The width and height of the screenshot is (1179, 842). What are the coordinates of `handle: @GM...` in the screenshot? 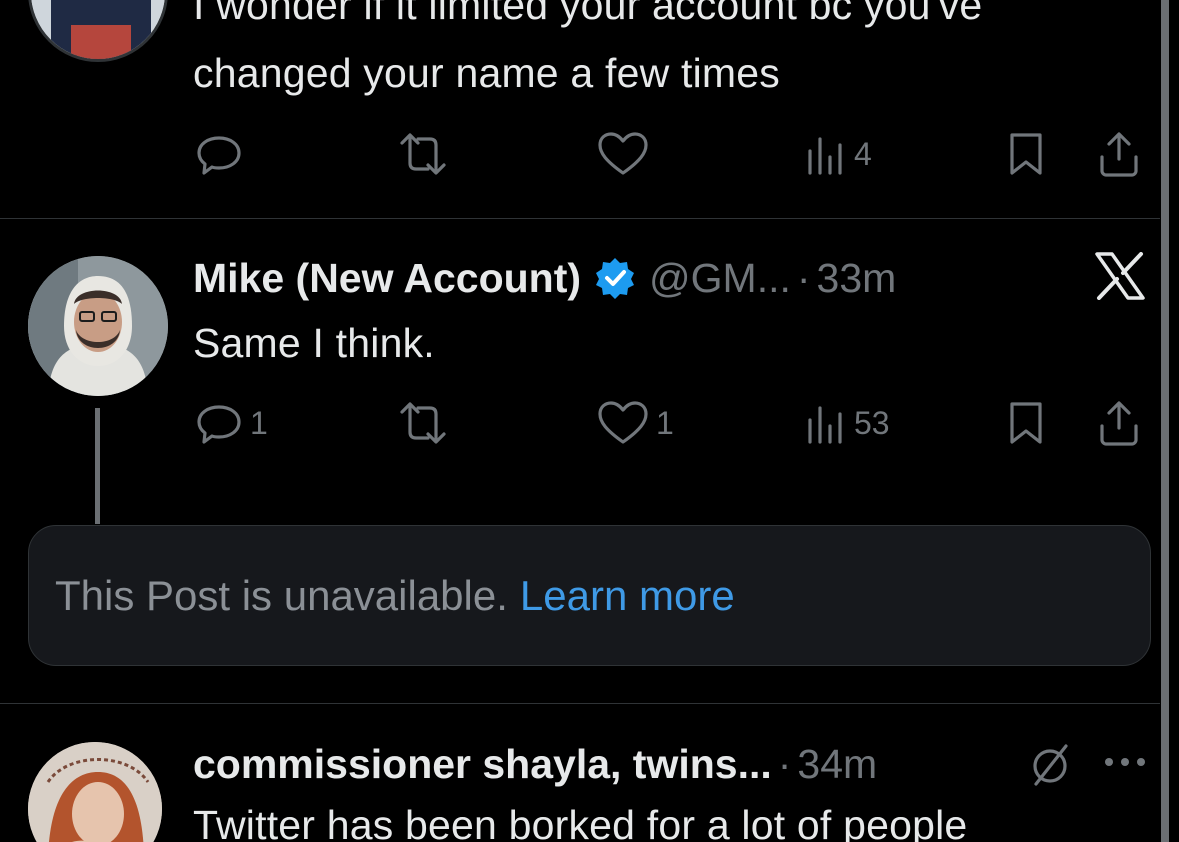 It's located at (720, 278).